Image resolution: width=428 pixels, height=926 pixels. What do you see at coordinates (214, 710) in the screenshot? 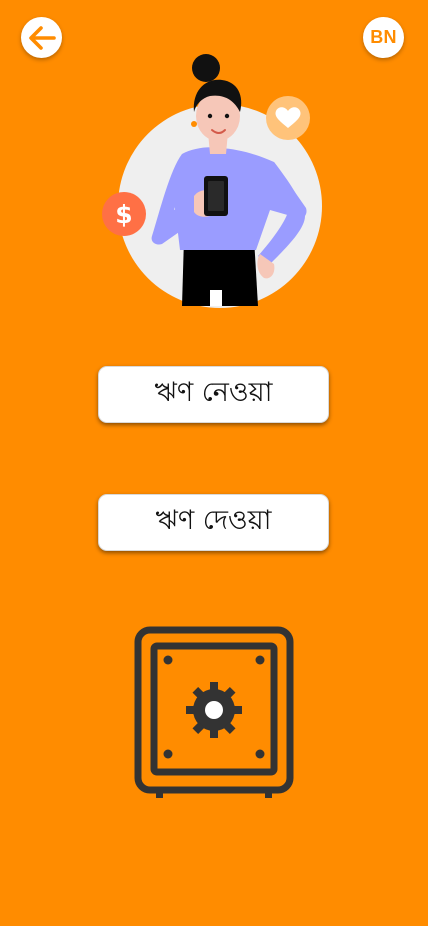
I see `dial-gear-icon` at bounding box center [214, 710].